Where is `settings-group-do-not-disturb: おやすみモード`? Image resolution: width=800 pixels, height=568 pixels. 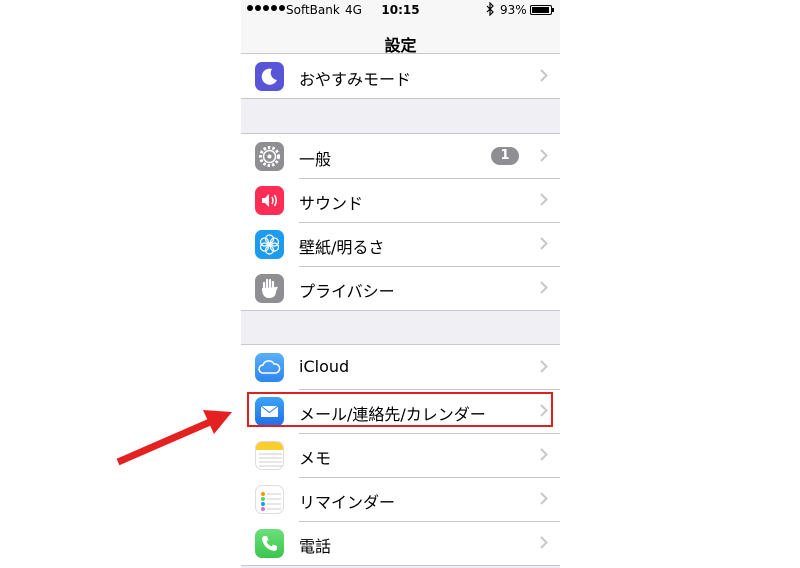
settings-group-do-not-disturb: おやすみモード is located at coordinates (400, 76).